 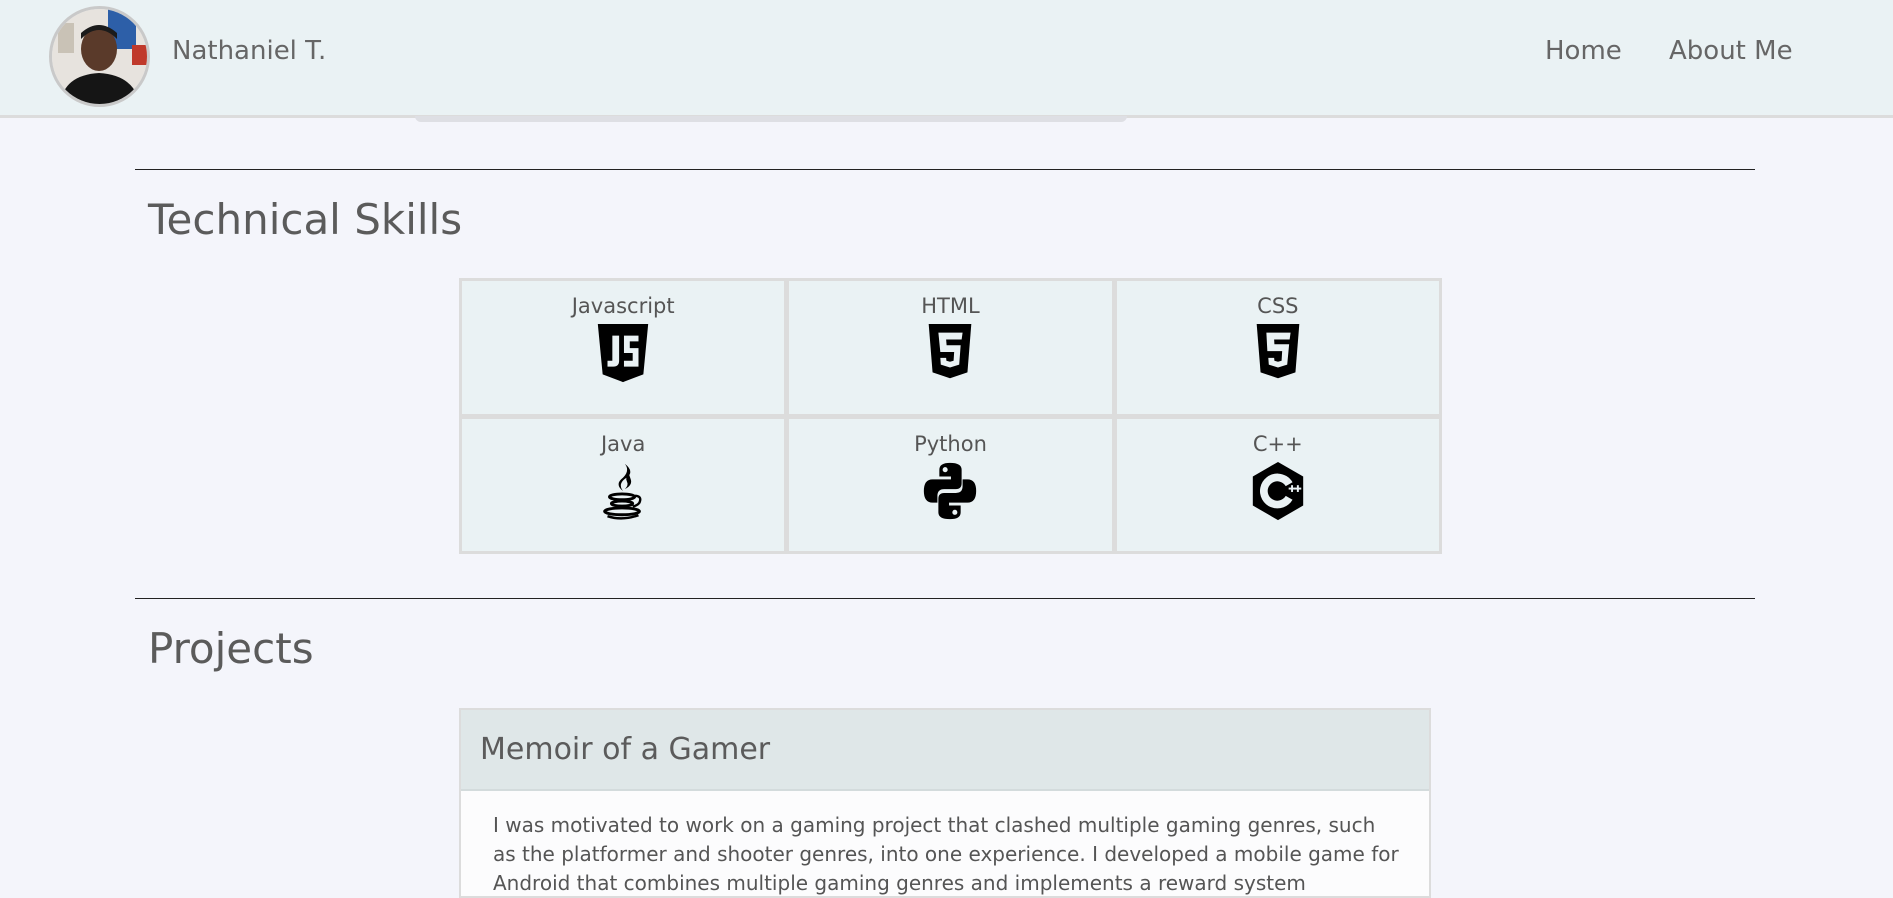 What do you see at coordinates (771, 119) in the screenshot?
I see `dropdown-shadow` at bounding box center [771, 119].